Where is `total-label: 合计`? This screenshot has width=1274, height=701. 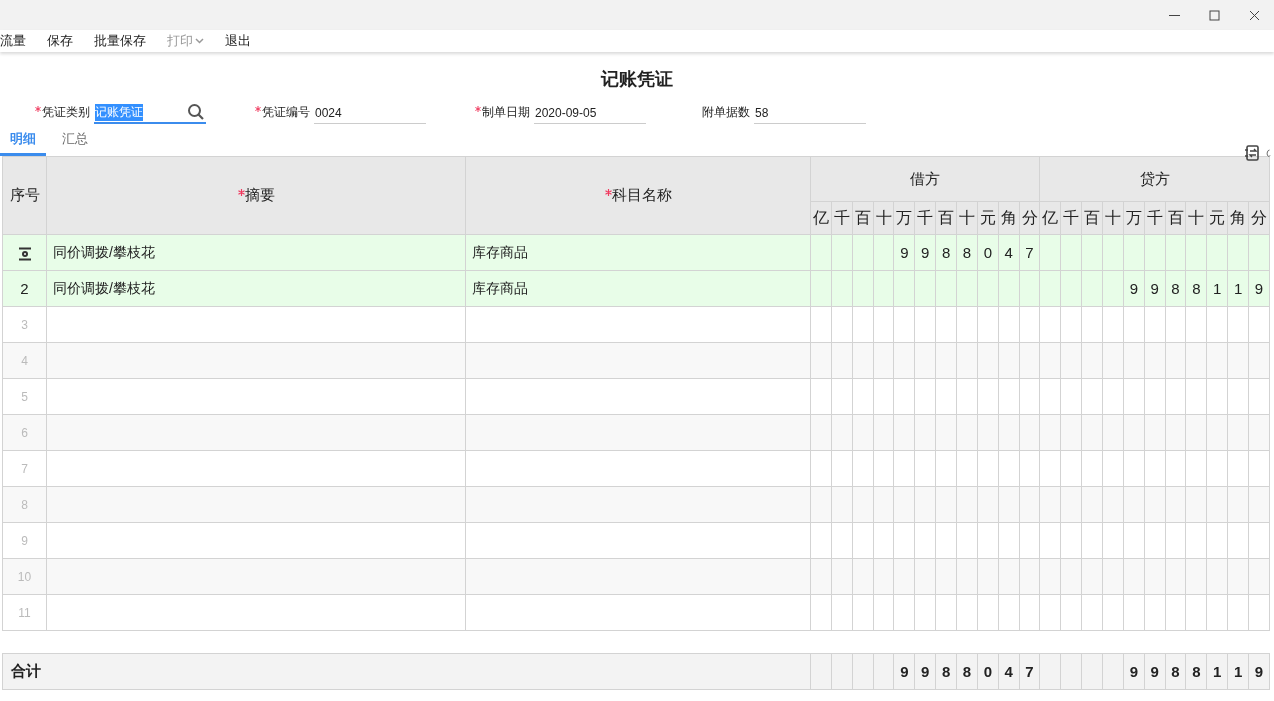 total-label: 合计 is located at coordinates (26, 670).